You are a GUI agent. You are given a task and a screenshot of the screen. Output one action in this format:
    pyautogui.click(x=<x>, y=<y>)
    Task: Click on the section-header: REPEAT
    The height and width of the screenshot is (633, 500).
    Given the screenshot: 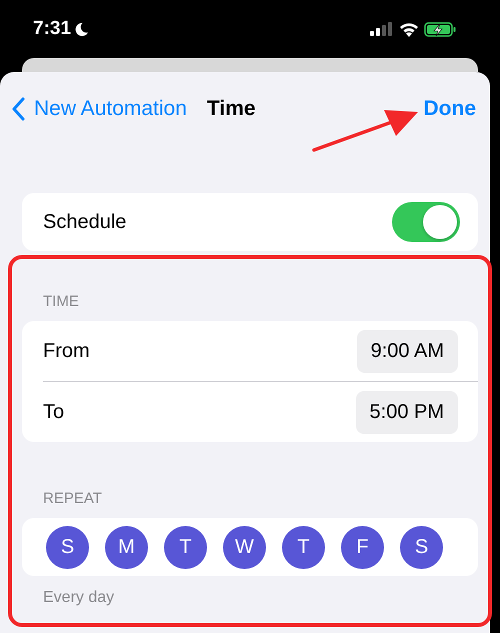 What is the action you would take?
    pyautogui.click(x=73, y=498)
    